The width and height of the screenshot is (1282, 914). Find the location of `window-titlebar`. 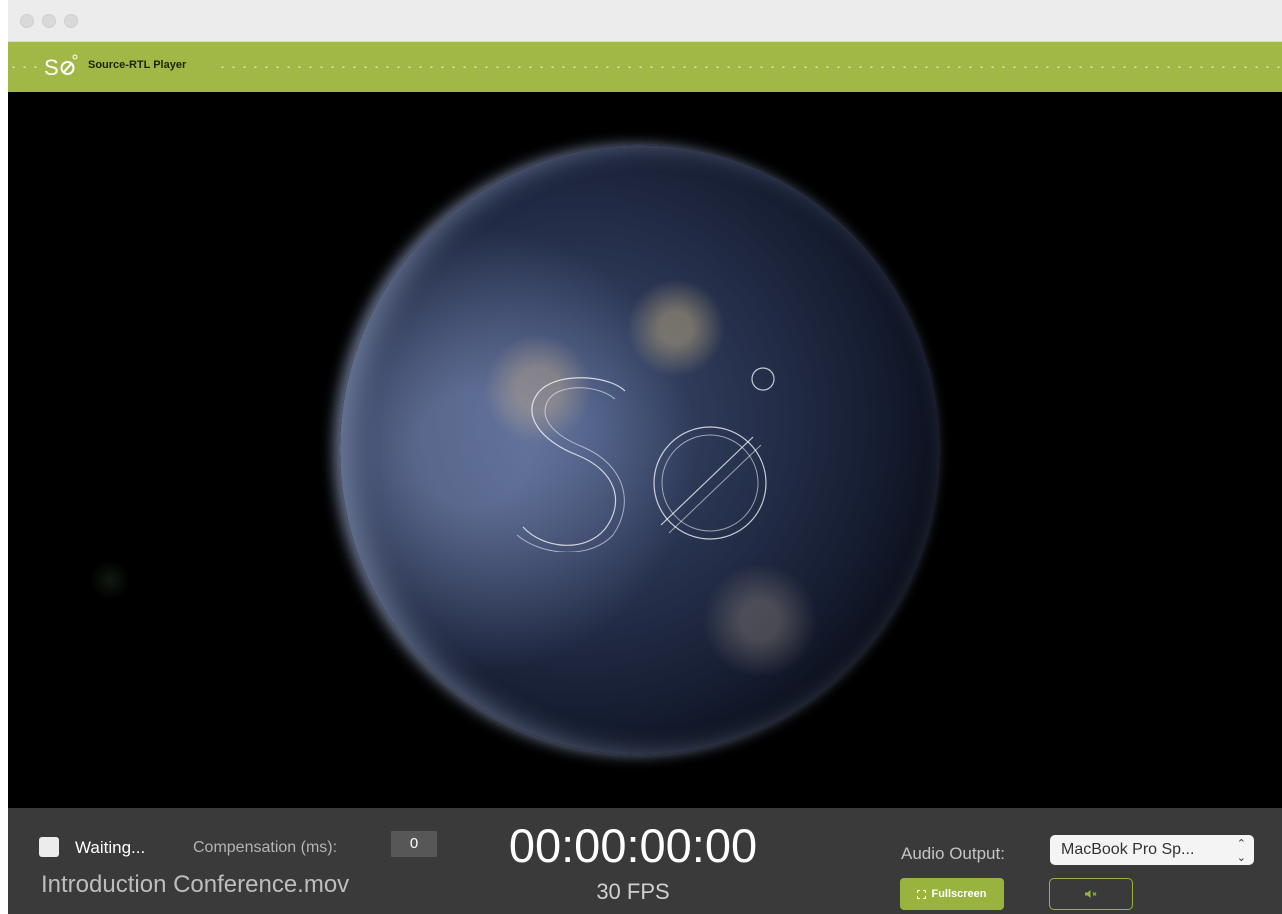

window-titlebar is located at coordinates (645, 21).